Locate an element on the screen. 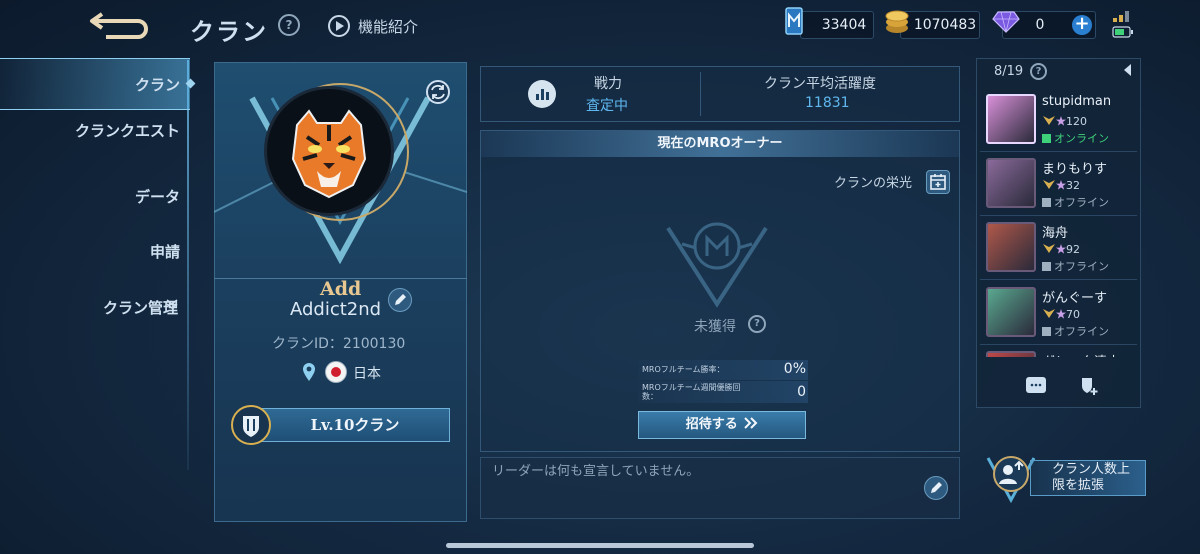  japan-flag-icon is located at coordinates (336, 372).